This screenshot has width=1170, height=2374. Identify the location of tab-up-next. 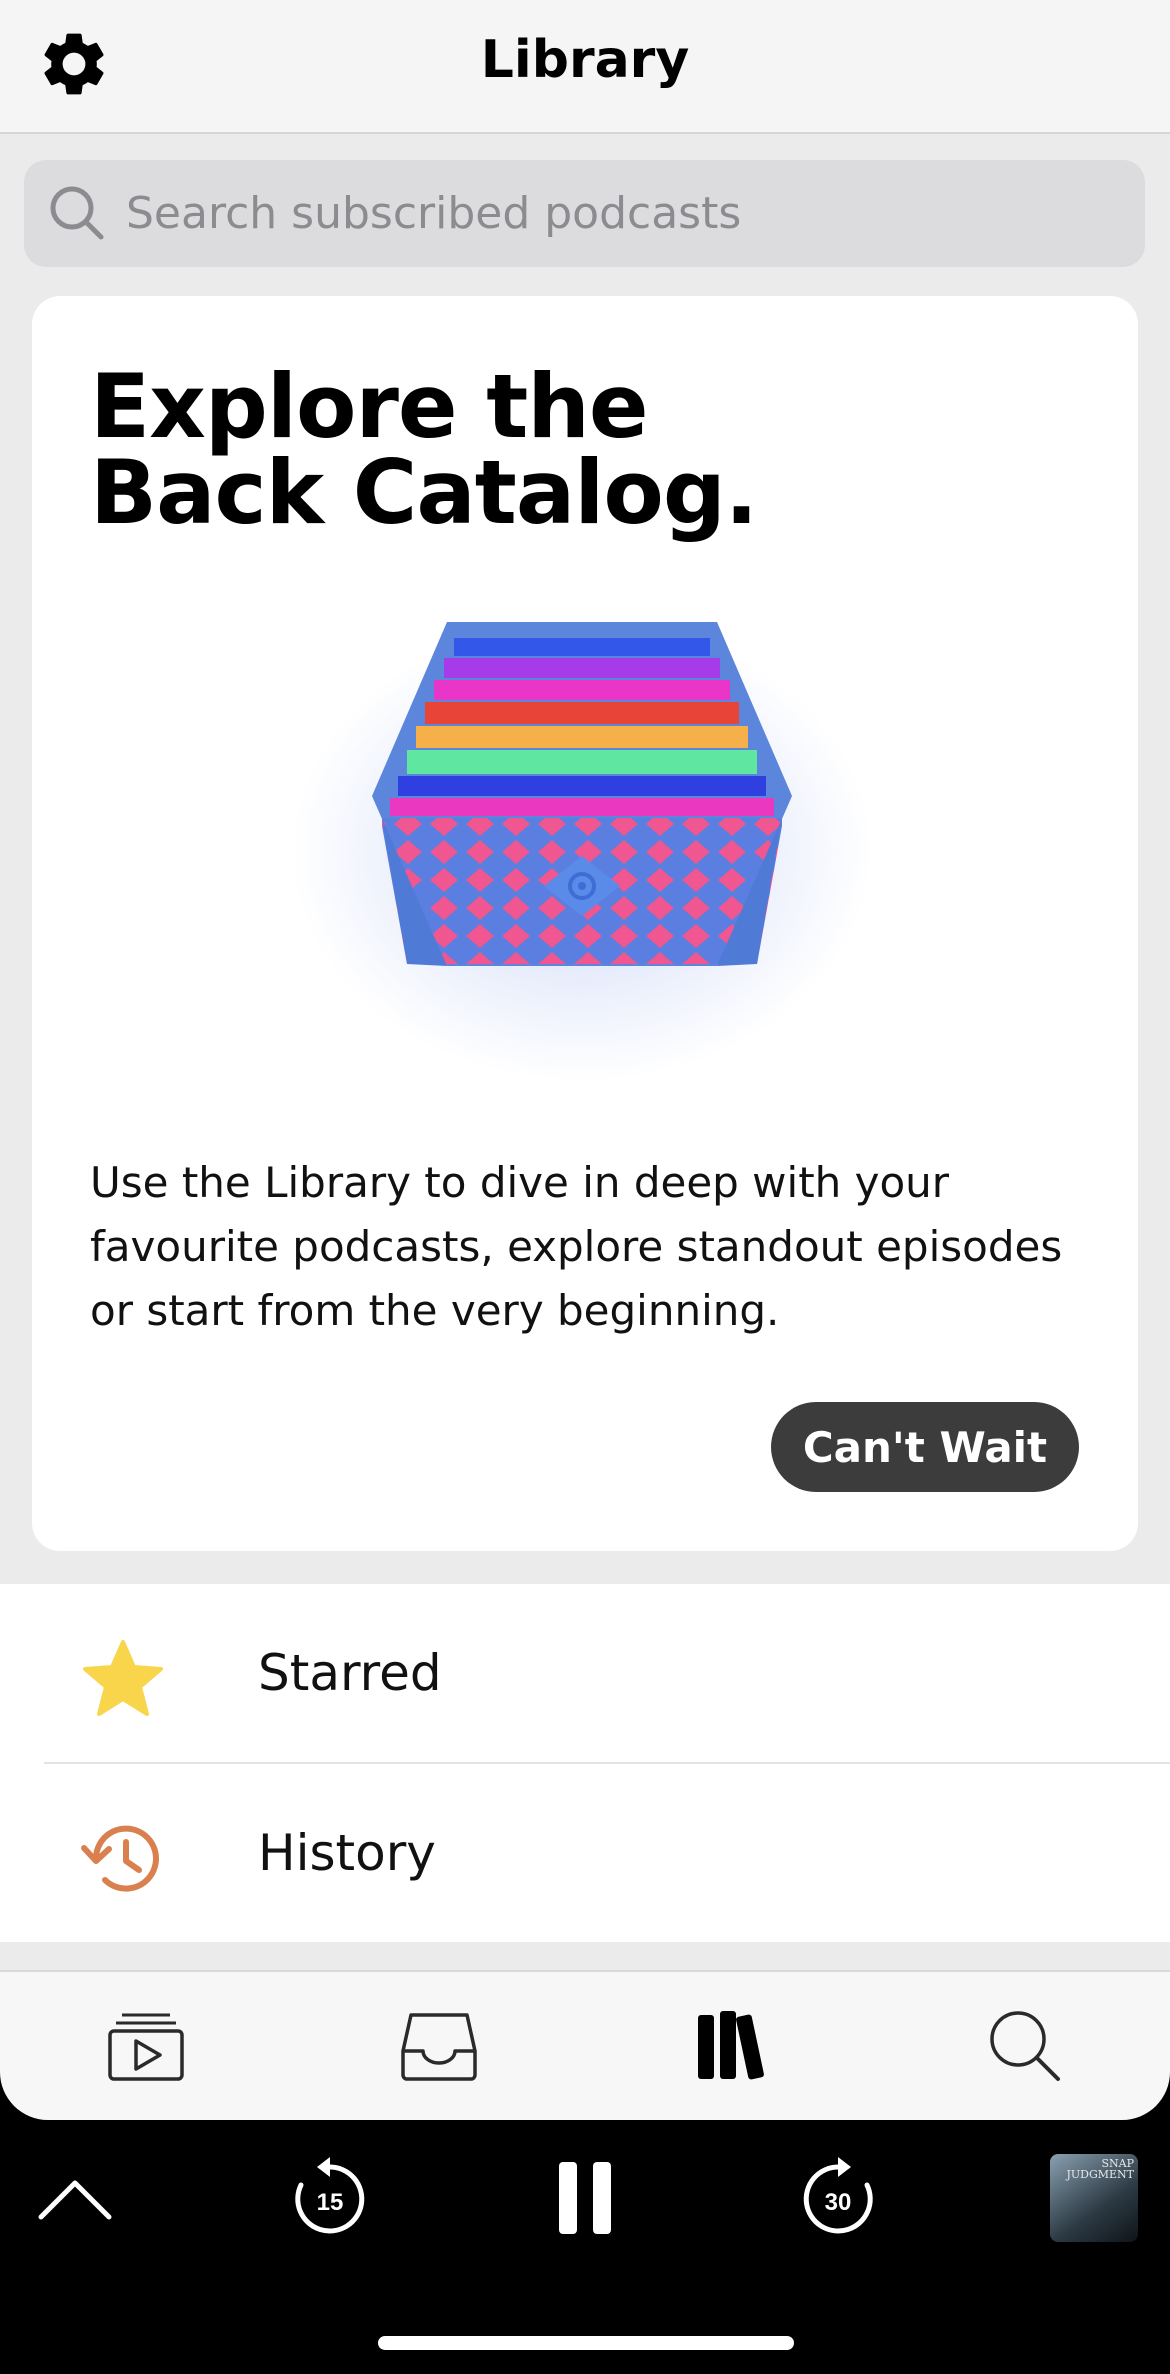
(146, 2045).